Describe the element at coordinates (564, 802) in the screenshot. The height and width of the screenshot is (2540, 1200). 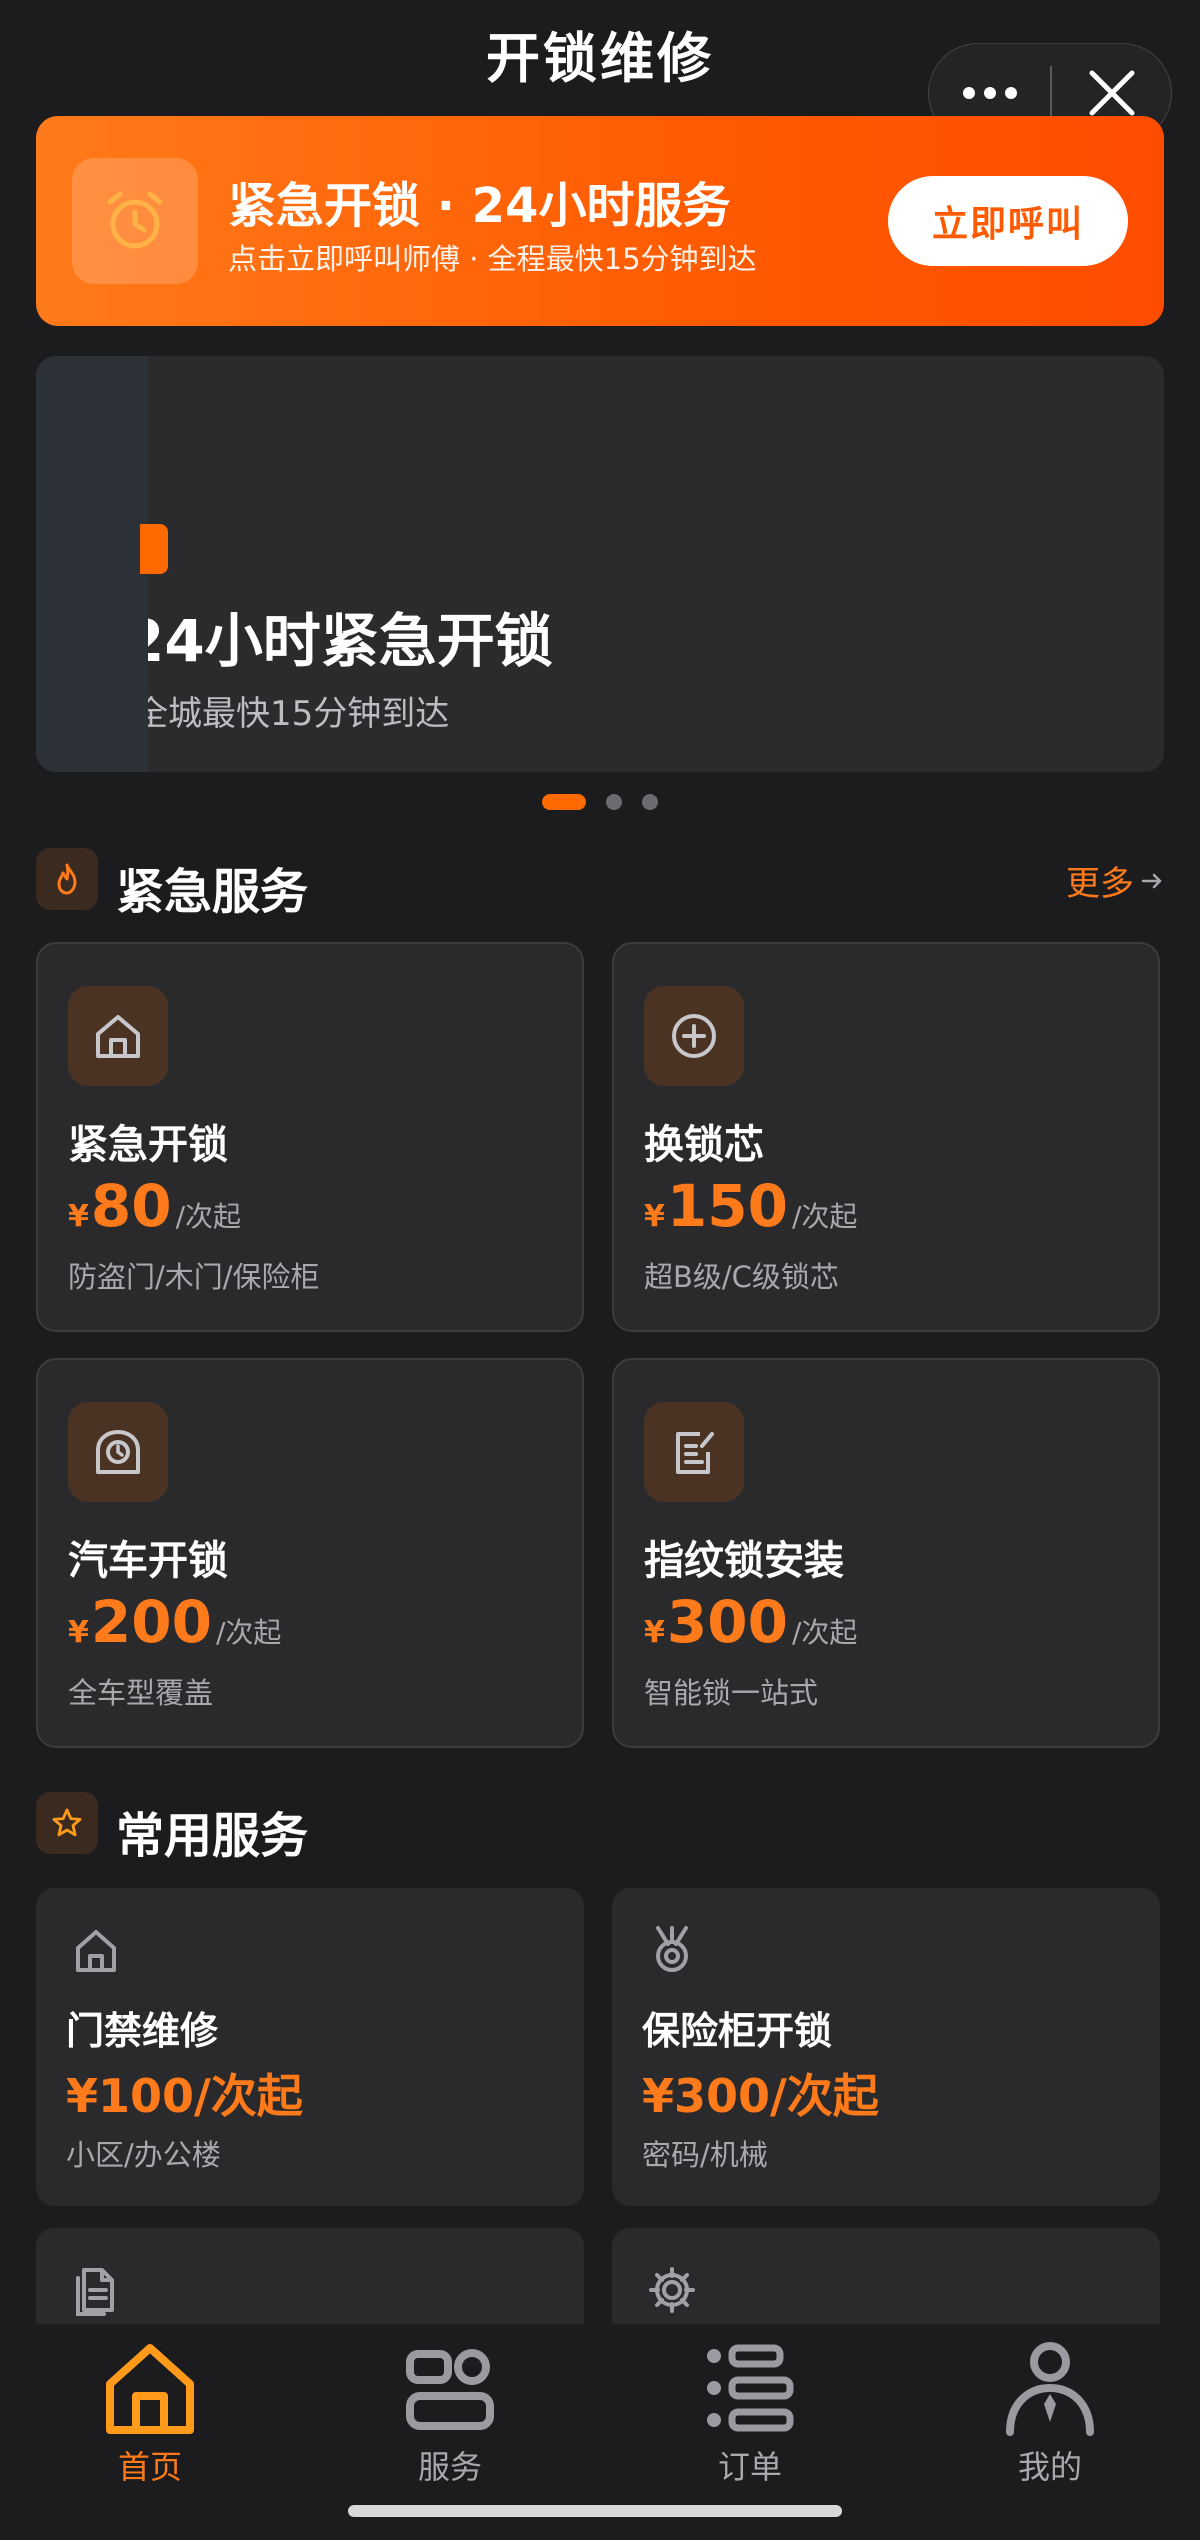
I see `carousel-dot-active` at that location.